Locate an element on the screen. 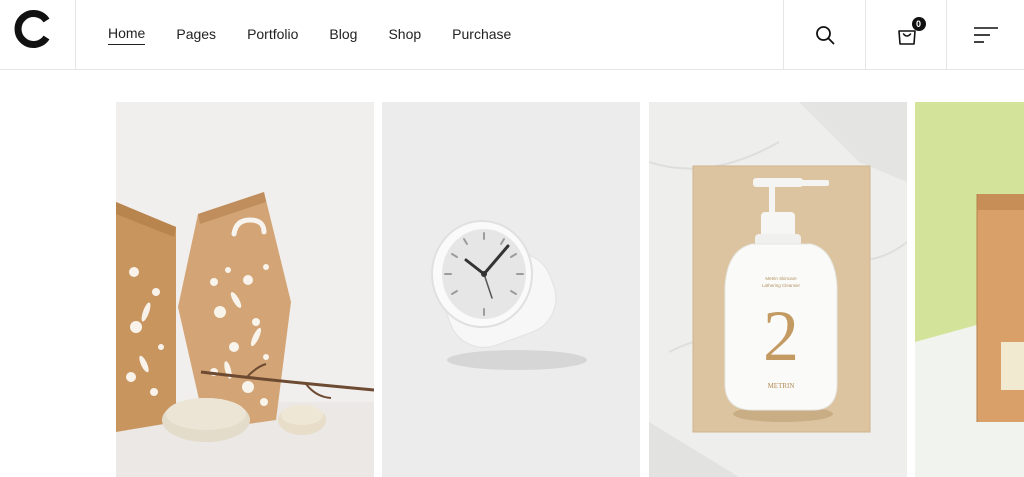 The width and height of the screenshot is (1024, 477). nav-item-pages: Pages is located at coordinates (196, 35).